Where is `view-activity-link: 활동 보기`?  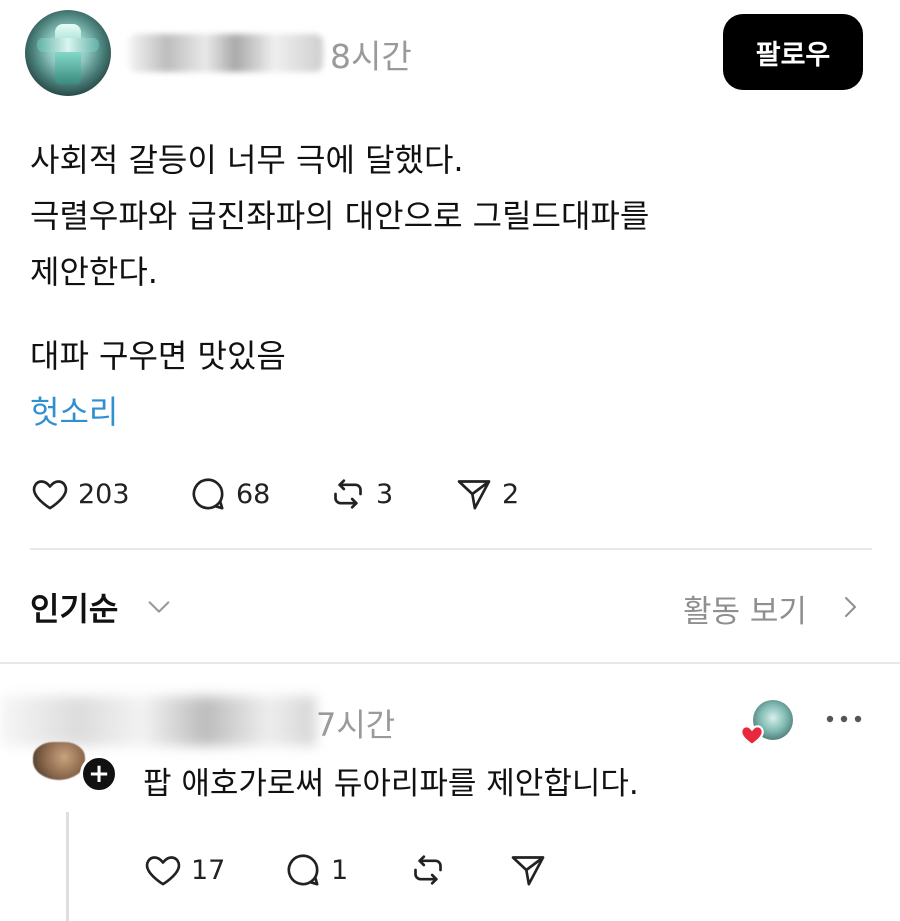 view-activity-link: 활동 보기 is located at coordinates (745, 608).